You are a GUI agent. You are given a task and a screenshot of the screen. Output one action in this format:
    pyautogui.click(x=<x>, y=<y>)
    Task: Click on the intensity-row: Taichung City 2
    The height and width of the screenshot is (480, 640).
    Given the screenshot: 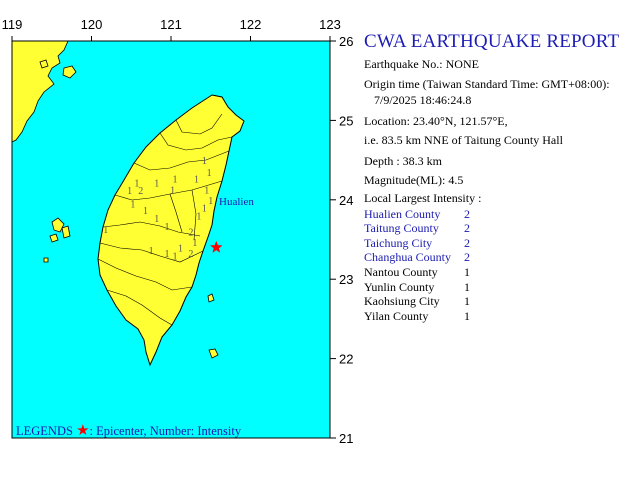 What is the action you would take?
    pyautogui.click(x=439, y=243)
    